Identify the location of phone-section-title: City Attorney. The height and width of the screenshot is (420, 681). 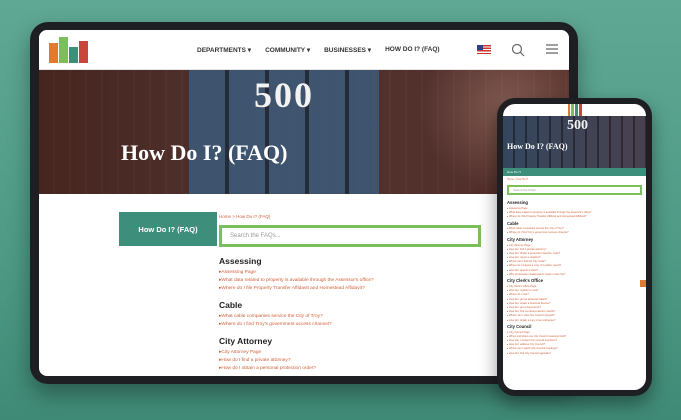
(520, 239).